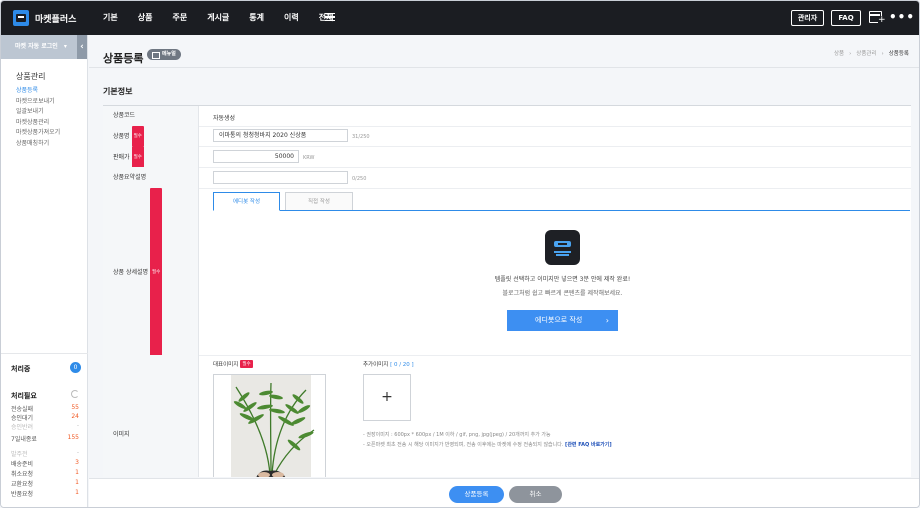  Describe the element at coordinates (45, 438) in the screenshot. I see `stat-ending-7days: 7일내종료 155` at that location.